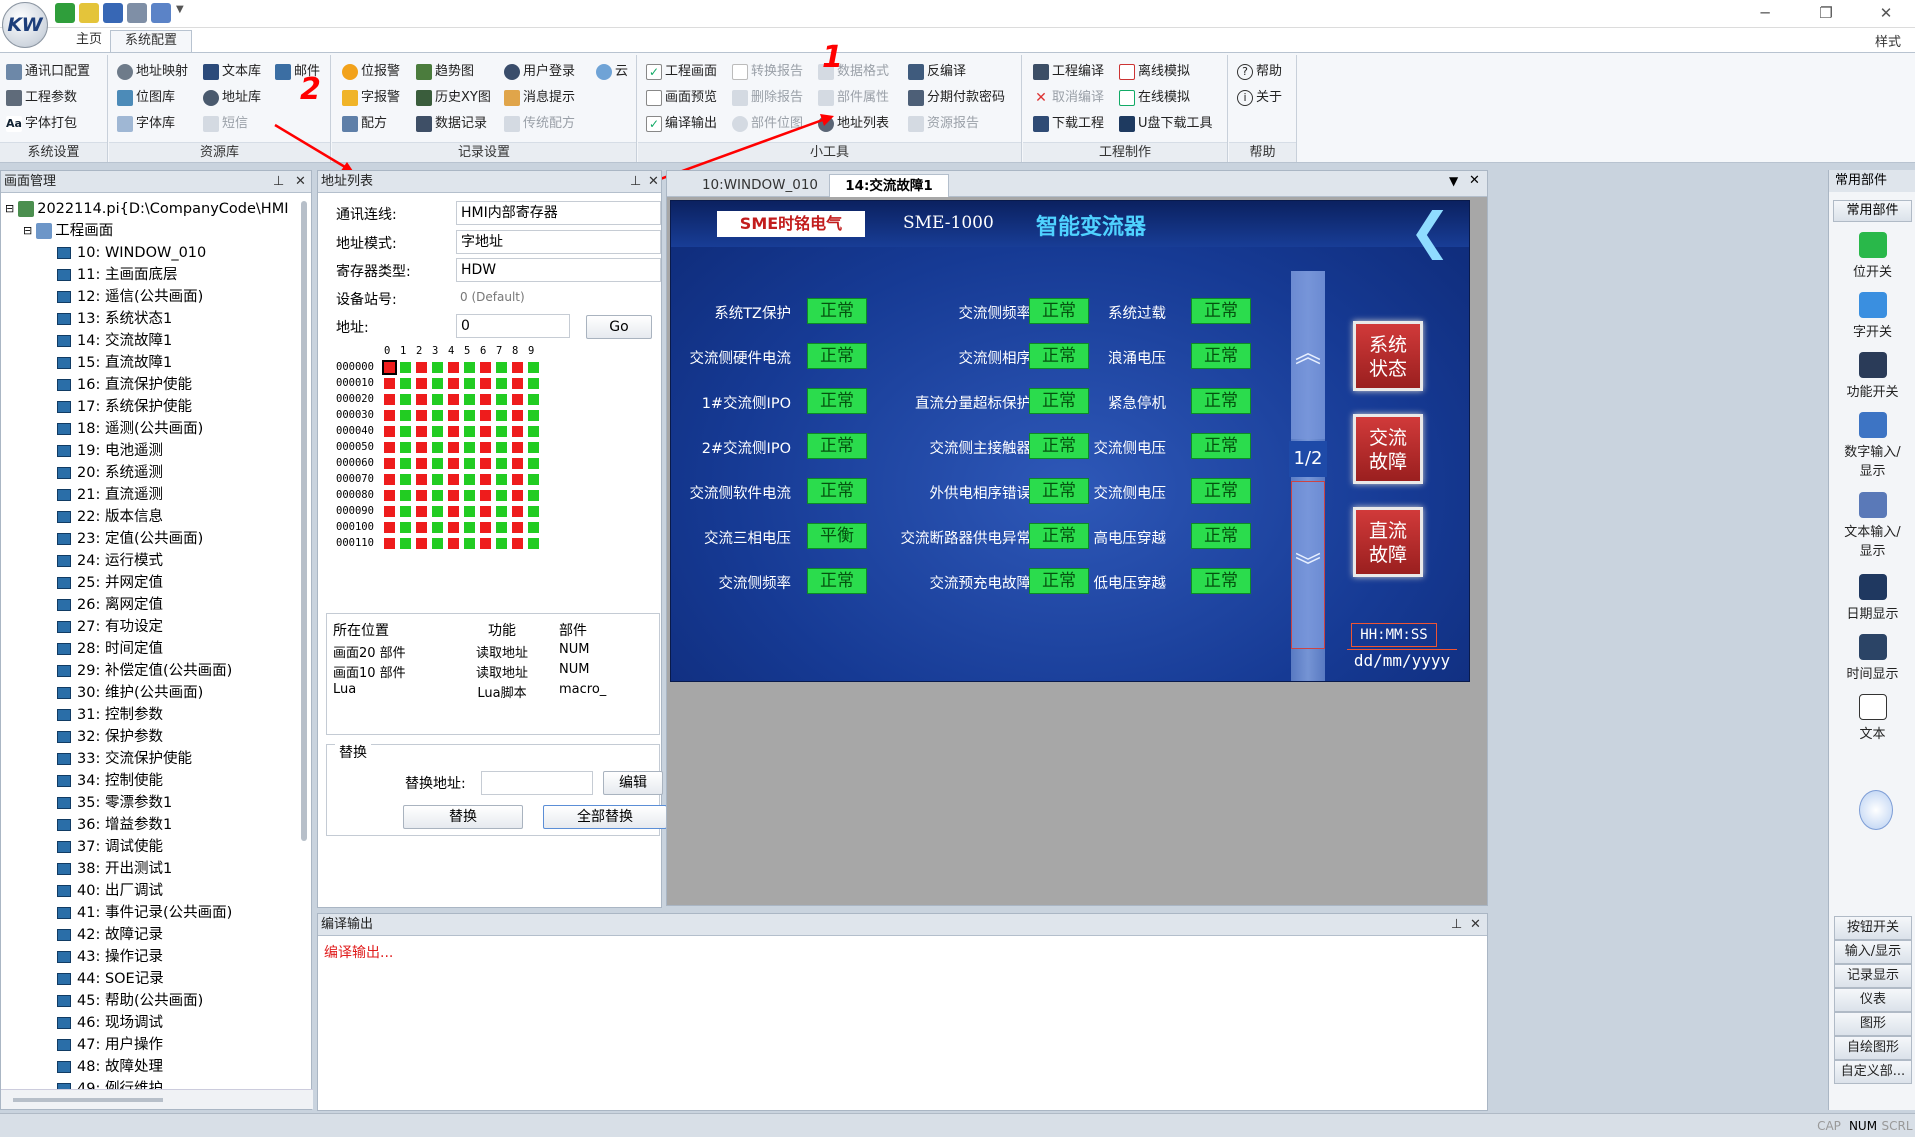 Image resolution: width=1915 pixels, height=1137 pixels. Describe the element at coordinates (89, 13) in the screenshot. I see `open-icon` at that location.